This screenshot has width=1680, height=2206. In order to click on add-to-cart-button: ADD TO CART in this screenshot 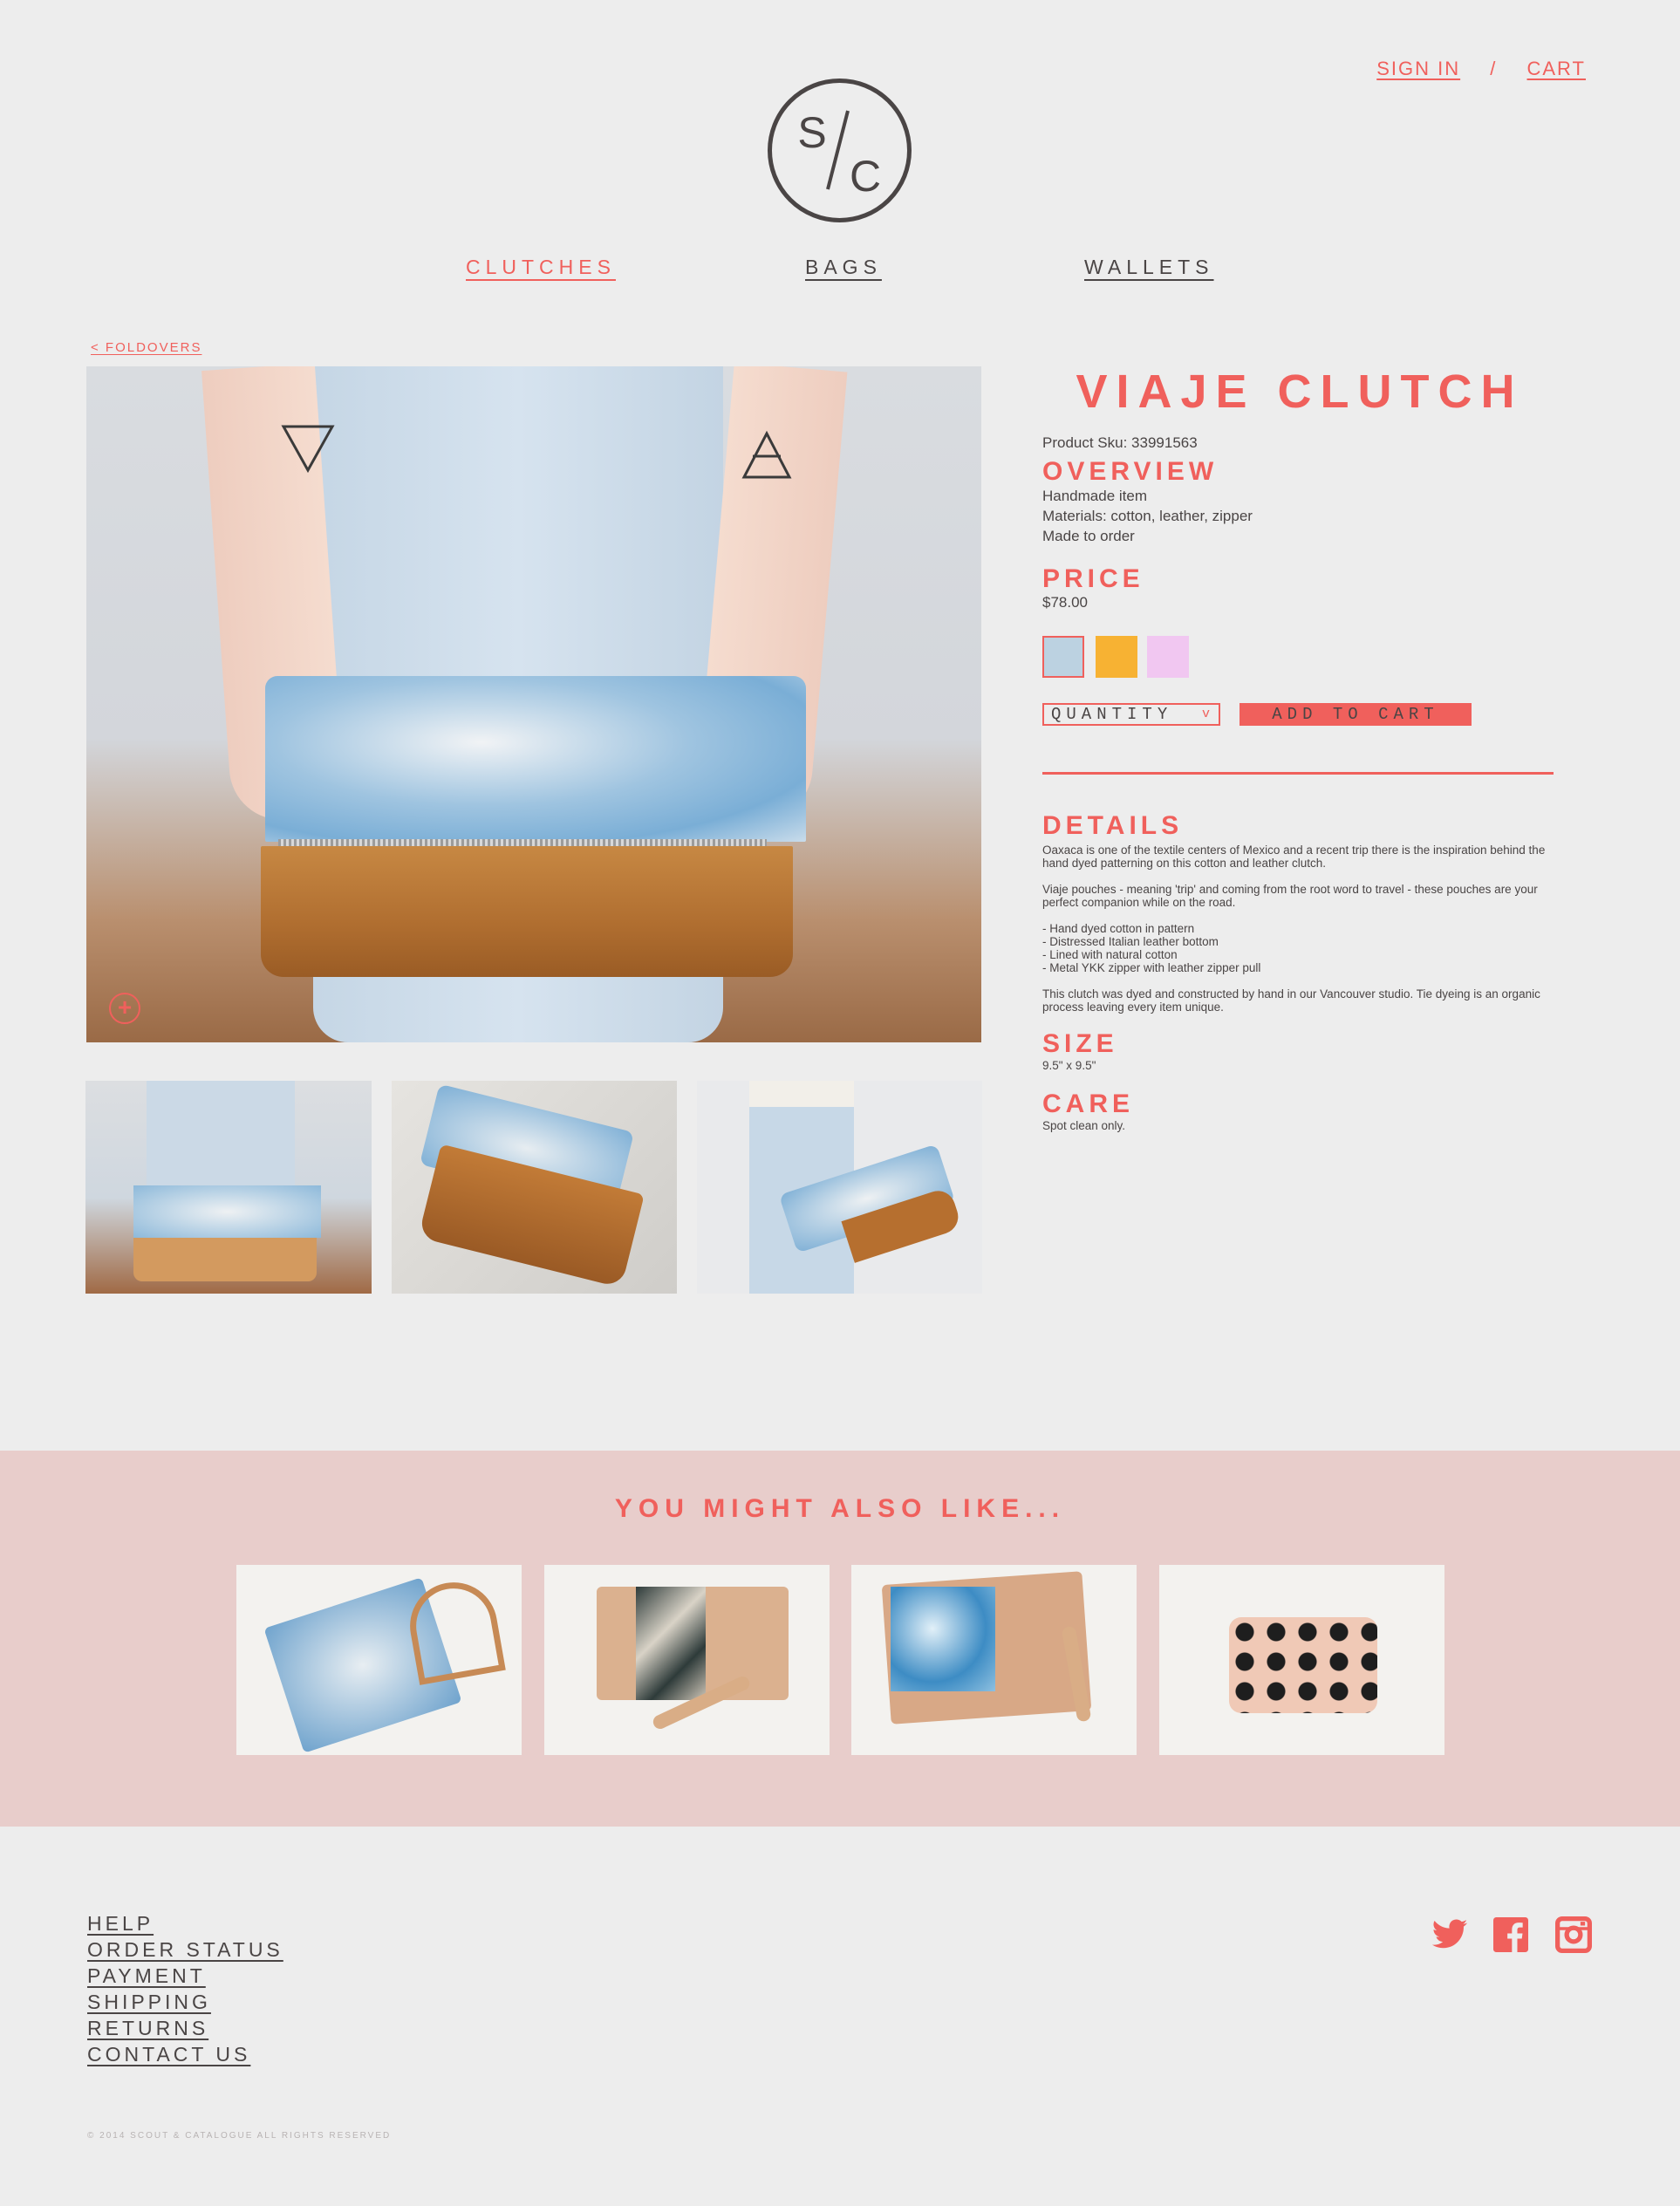, I will do `click(1356, 714)`.